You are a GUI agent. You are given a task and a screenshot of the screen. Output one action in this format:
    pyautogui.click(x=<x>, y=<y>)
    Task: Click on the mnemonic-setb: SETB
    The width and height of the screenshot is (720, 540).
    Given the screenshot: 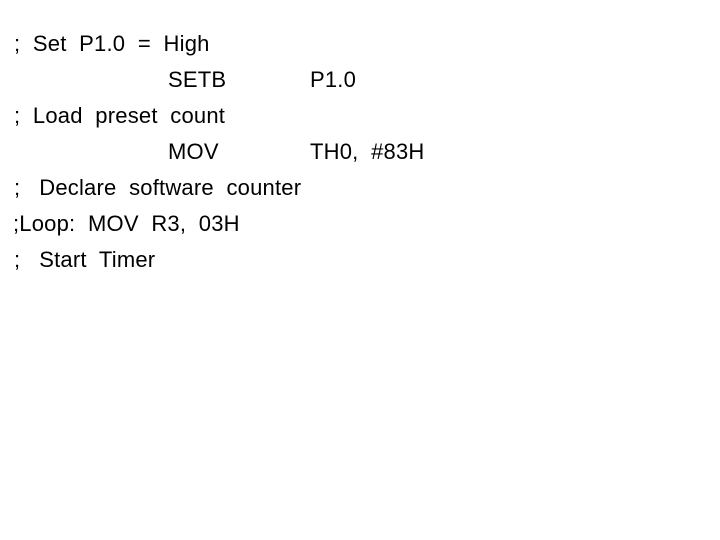 What is the action you would take?
    pyautogui.click(x=197, y=79)
    